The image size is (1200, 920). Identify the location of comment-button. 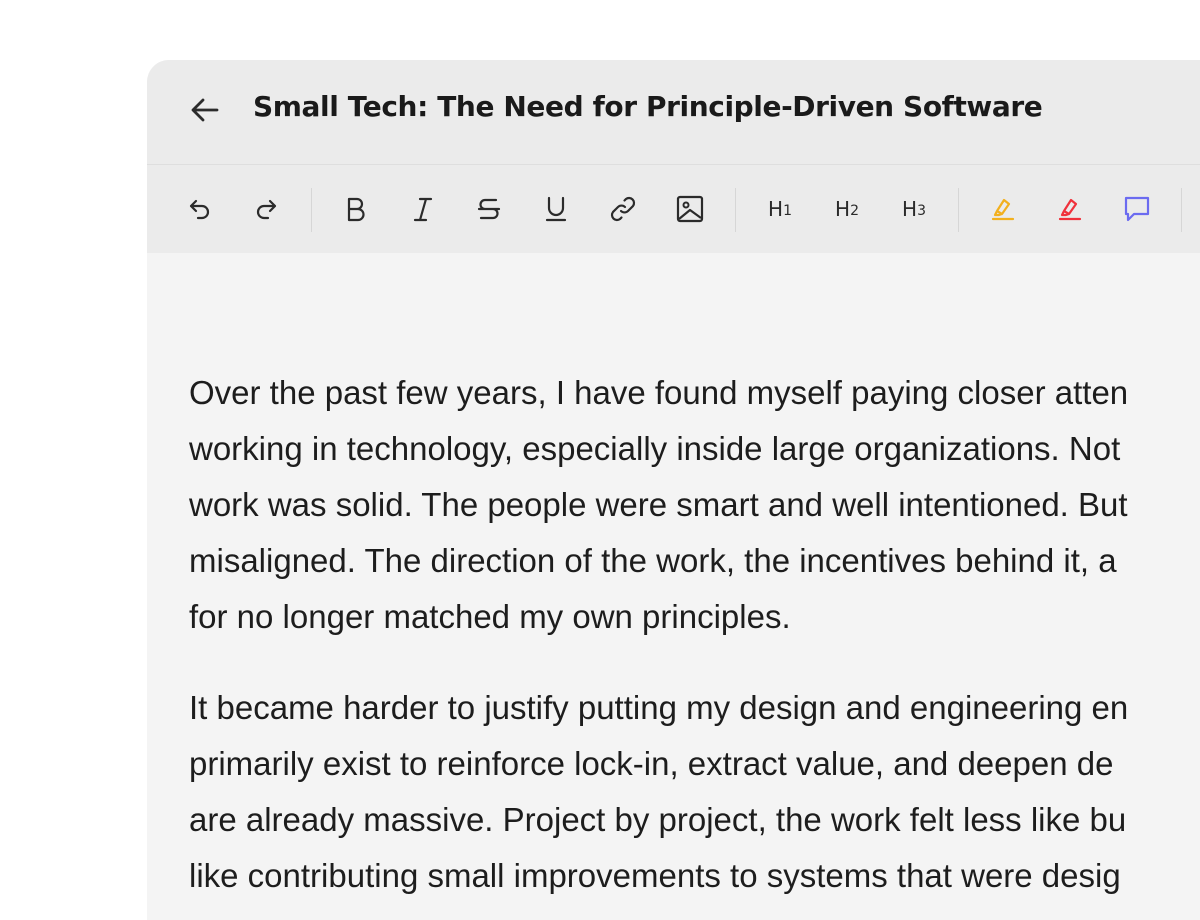
(1137, 209).